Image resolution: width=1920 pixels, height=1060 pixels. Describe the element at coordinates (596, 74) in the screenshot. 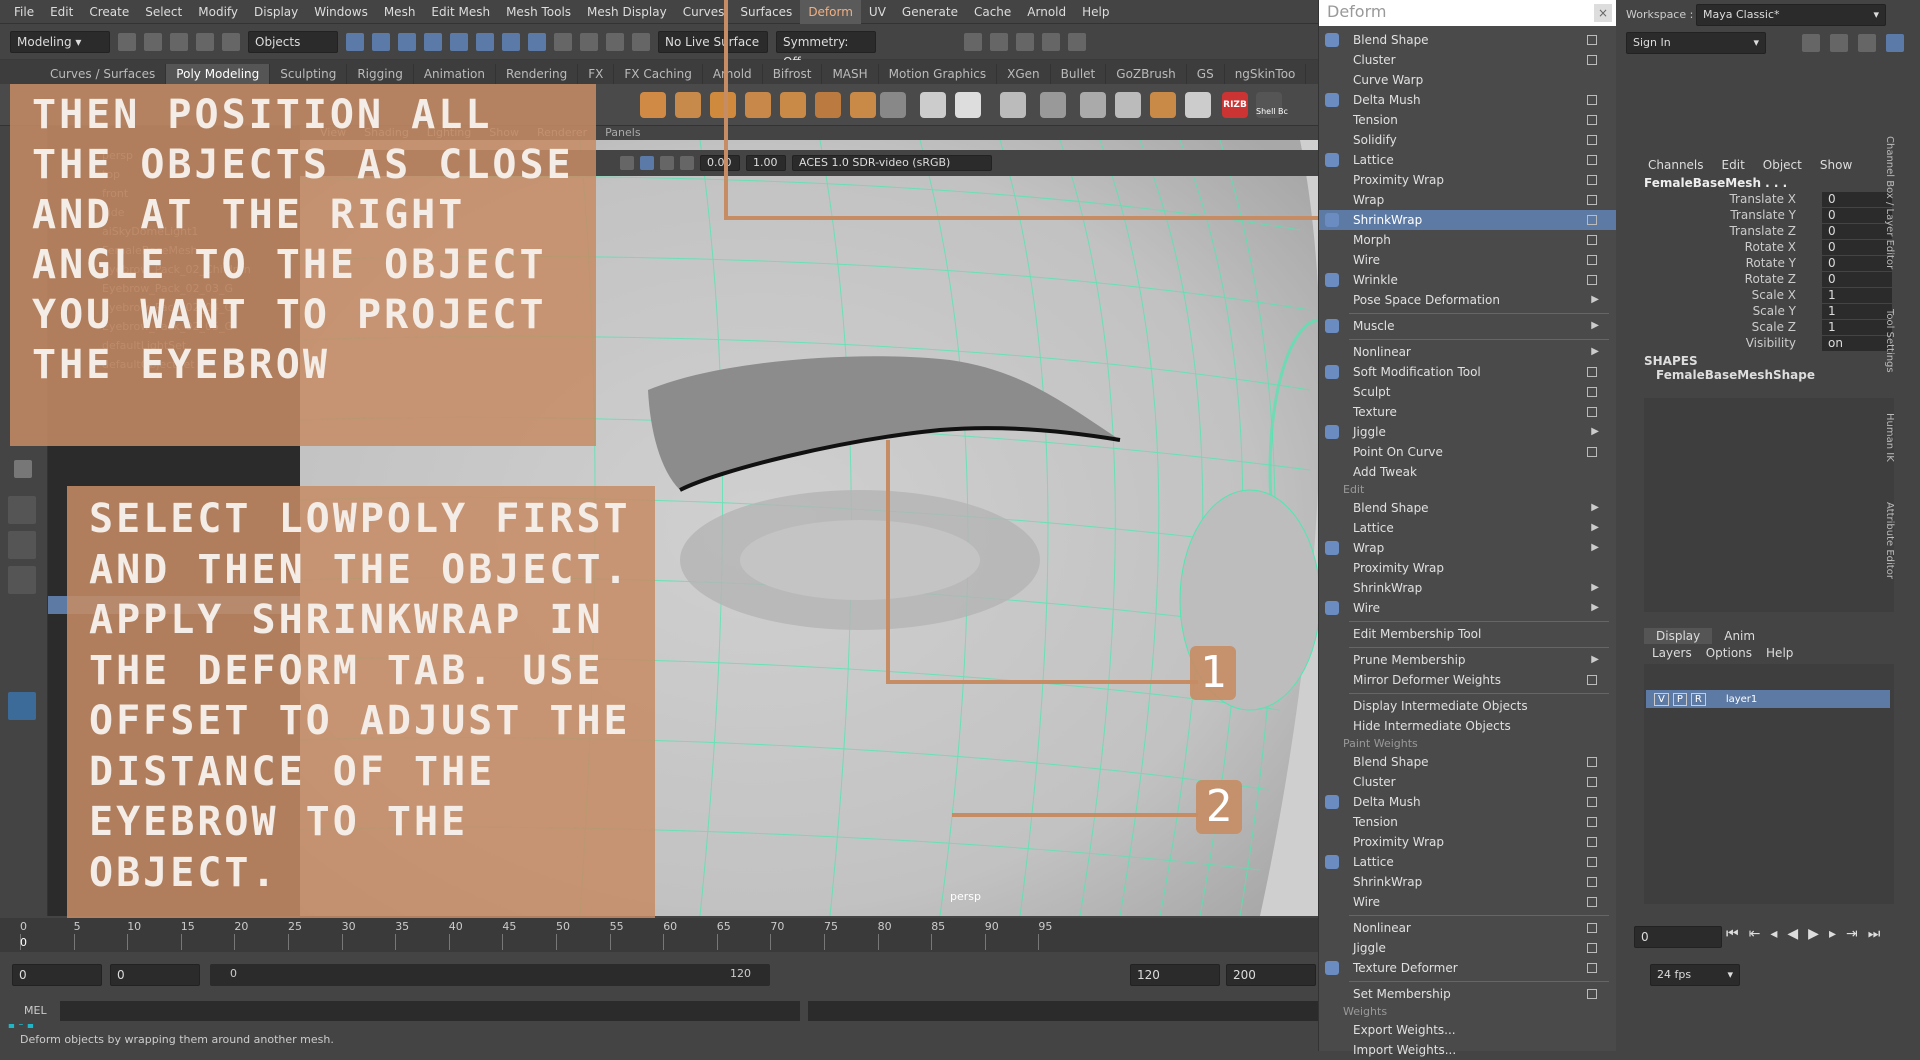

I see `shelf-tab-fx: FX` at that location.